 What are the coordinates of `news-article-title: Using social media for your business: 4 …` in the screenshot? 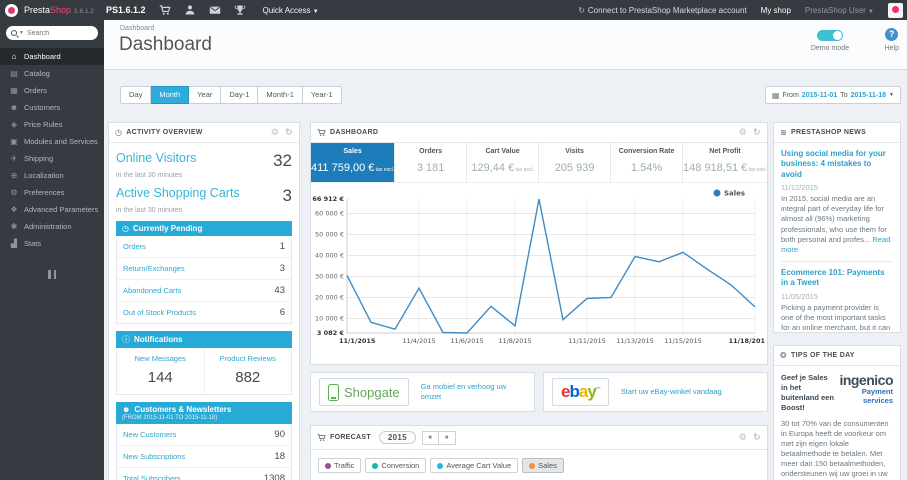 It's located at (837, 164).